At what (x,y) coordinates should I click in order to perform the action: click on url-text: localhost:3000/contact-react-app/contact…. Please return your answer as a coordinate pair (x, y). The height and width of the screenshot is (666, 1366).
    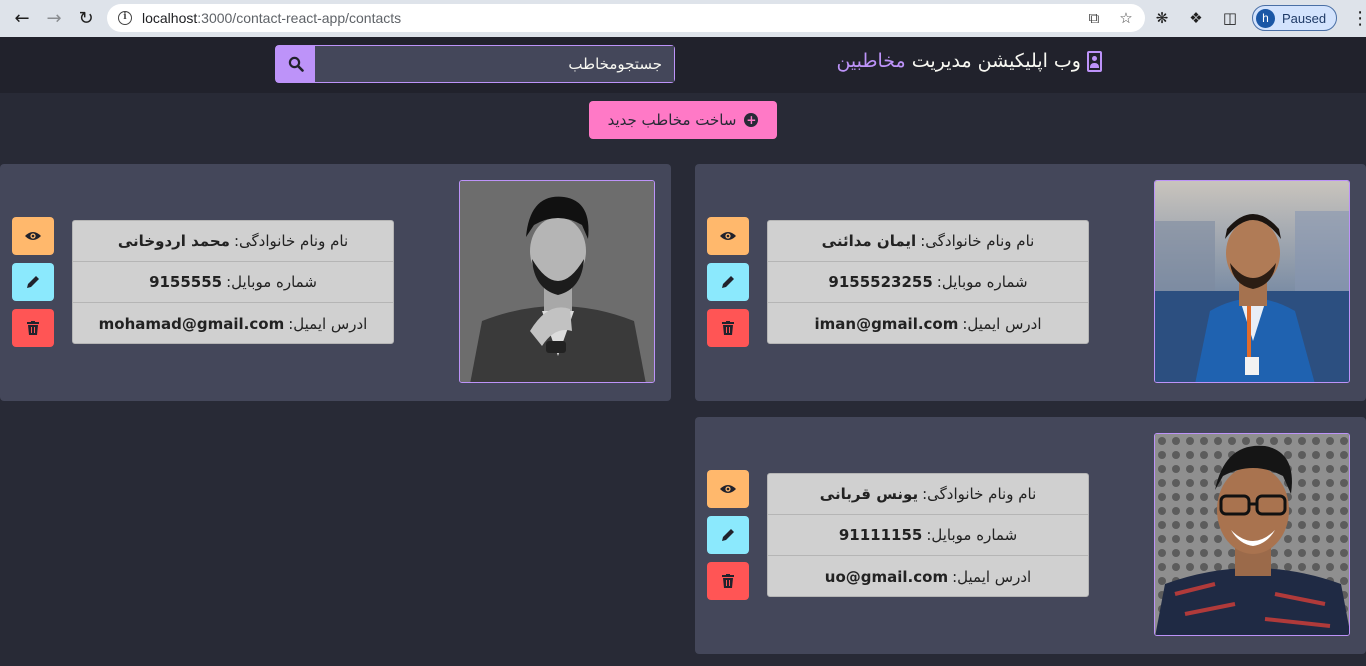
    Looking at the image, I should click on (271, 18).